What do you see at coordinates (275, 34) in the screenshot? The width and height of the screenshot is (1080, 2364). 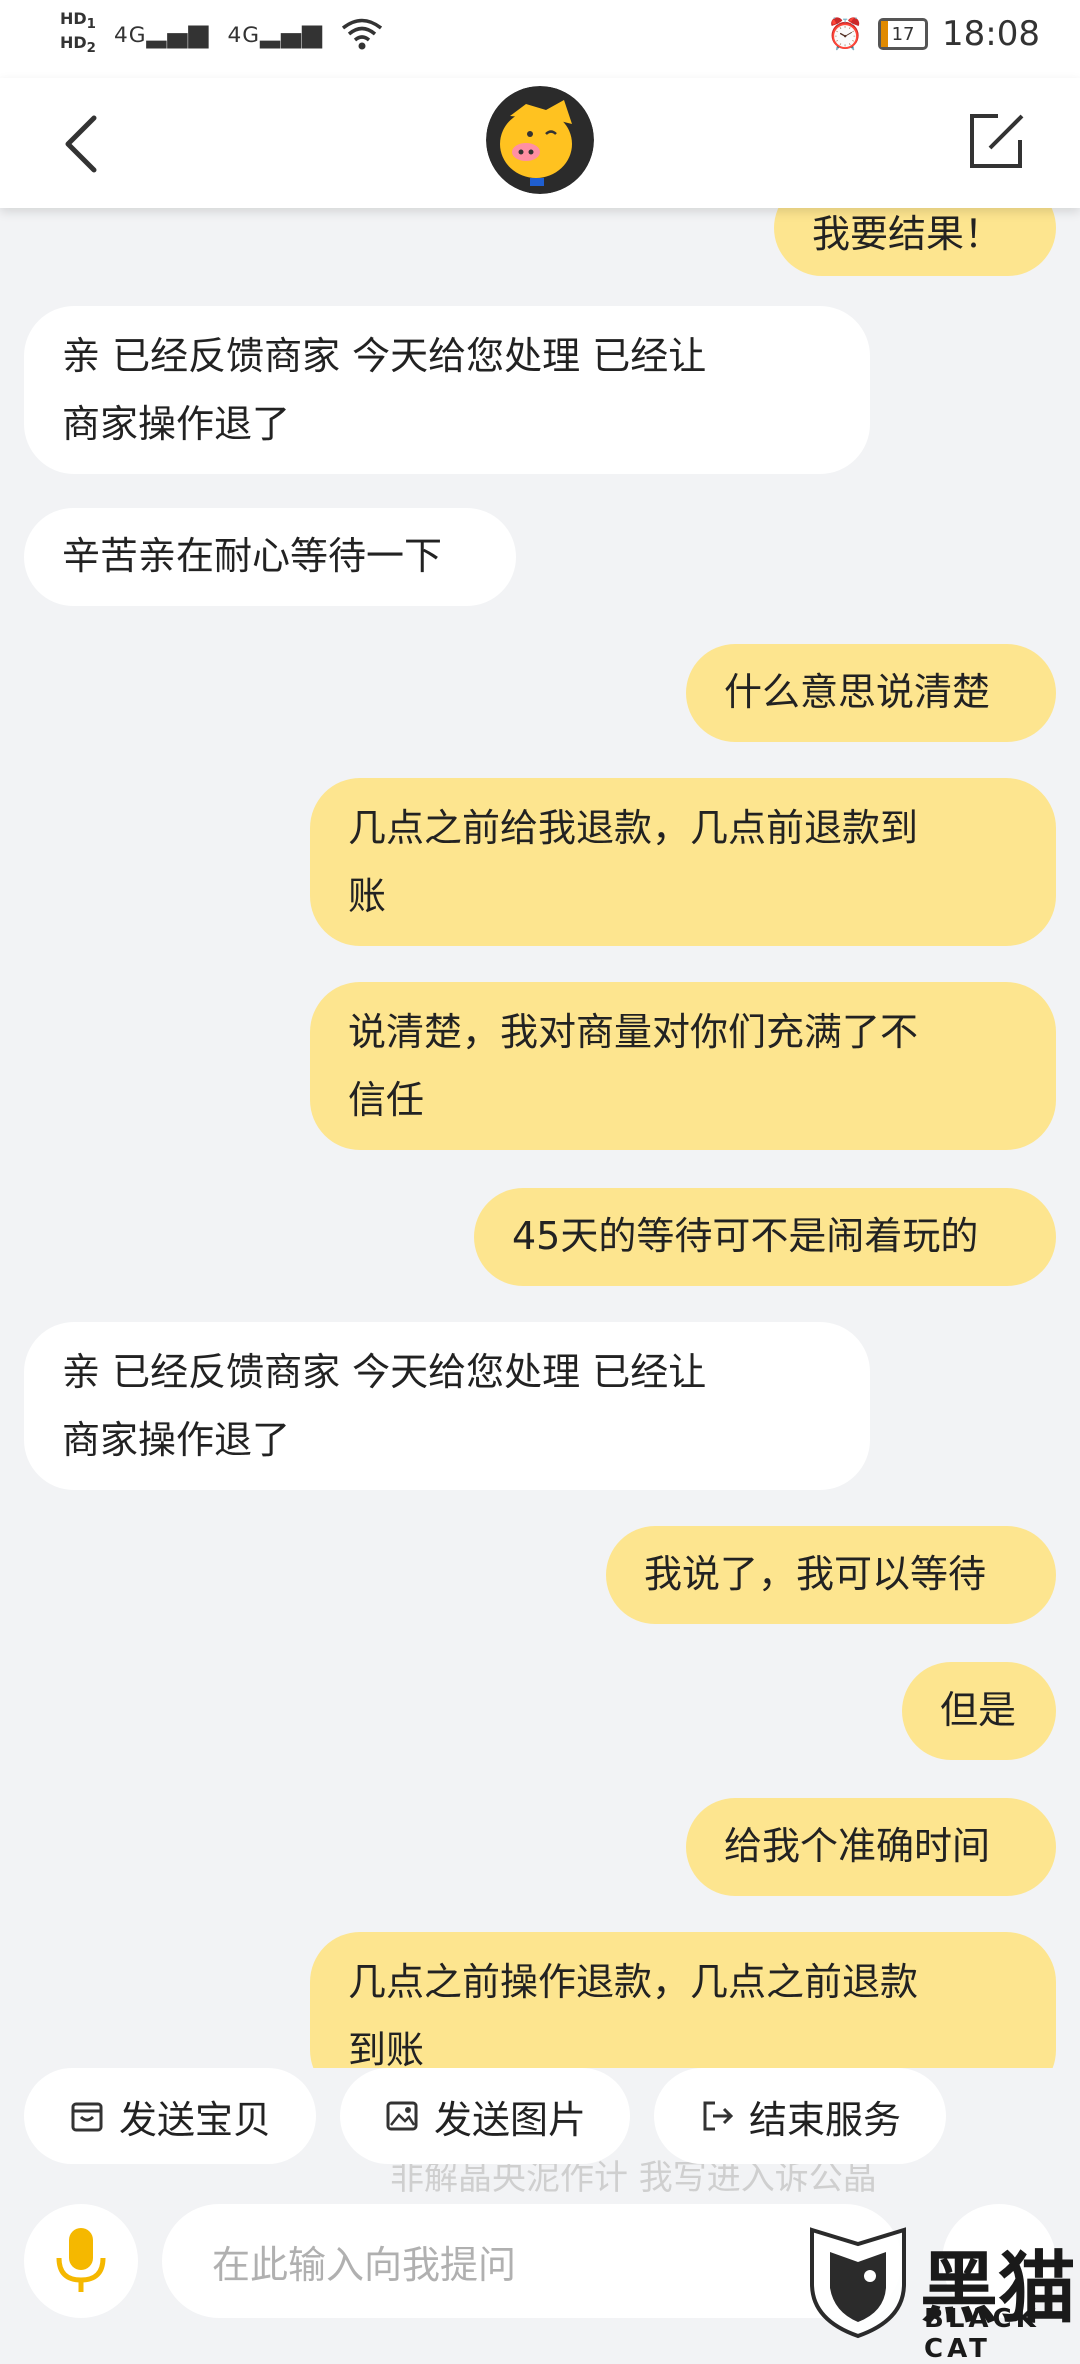 I see `signal-icon-2: 4G▂▄▆` at bounding box center [275, 34].